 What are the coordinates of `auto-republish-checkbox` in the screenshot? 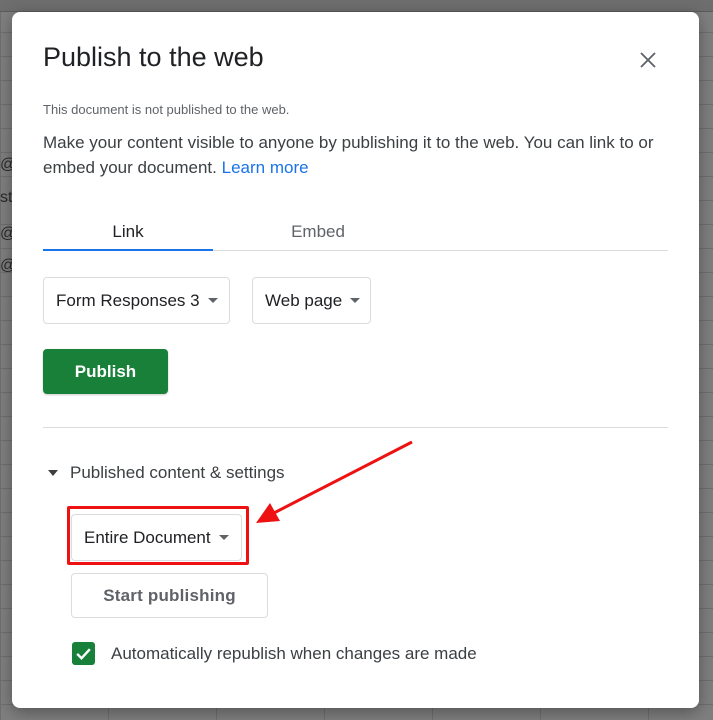 It's located at (83, 653).